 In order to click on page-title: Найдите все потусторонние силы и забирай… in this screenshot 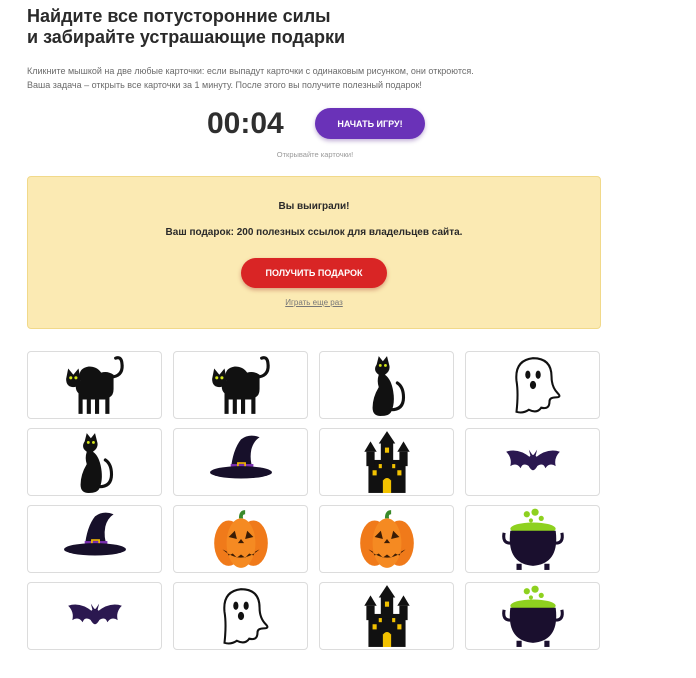, I will do `click(347, 27)`.